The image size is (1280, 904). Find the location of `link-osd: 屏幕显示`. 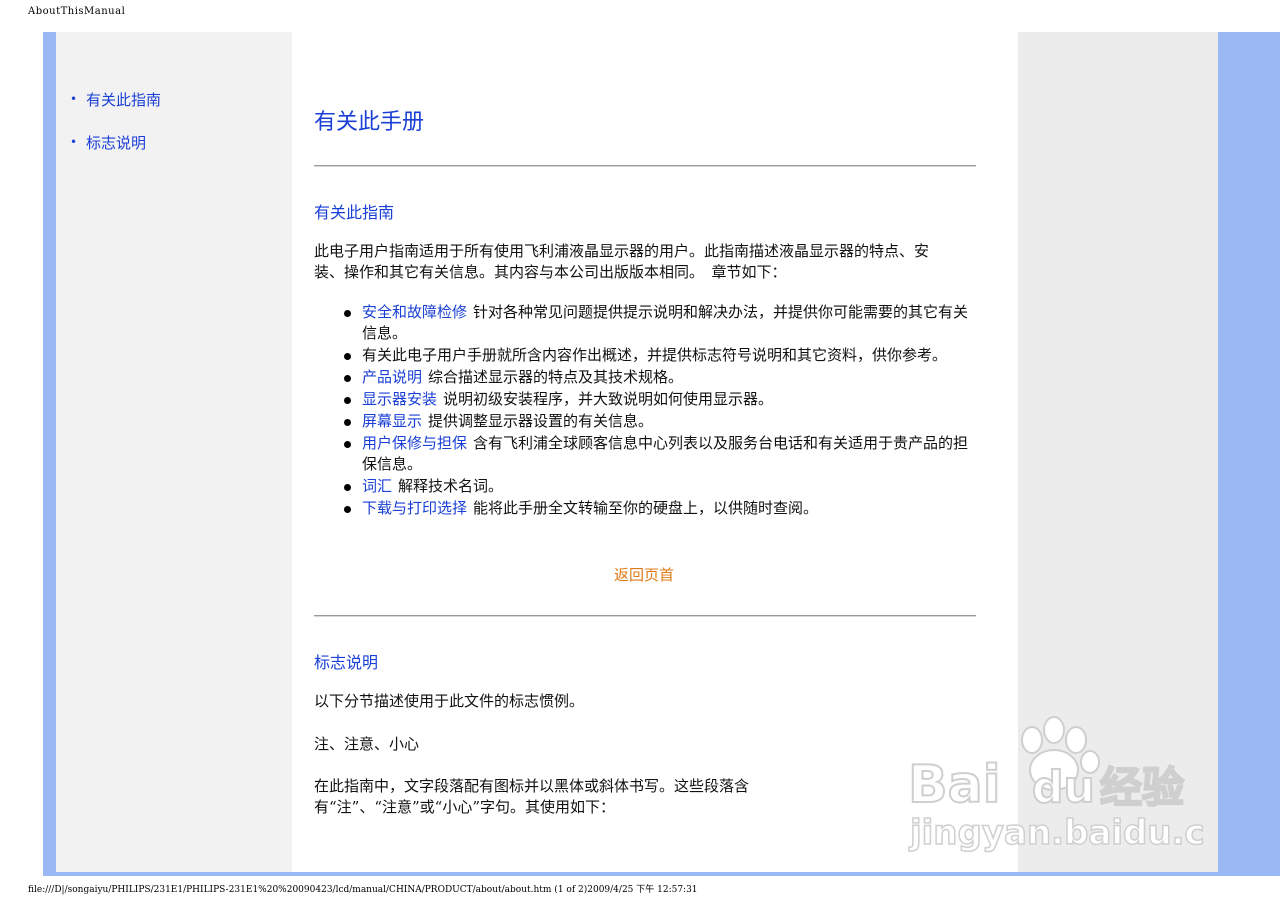

link-osd: 屏幕显示 is located at coordinates (392, 421).